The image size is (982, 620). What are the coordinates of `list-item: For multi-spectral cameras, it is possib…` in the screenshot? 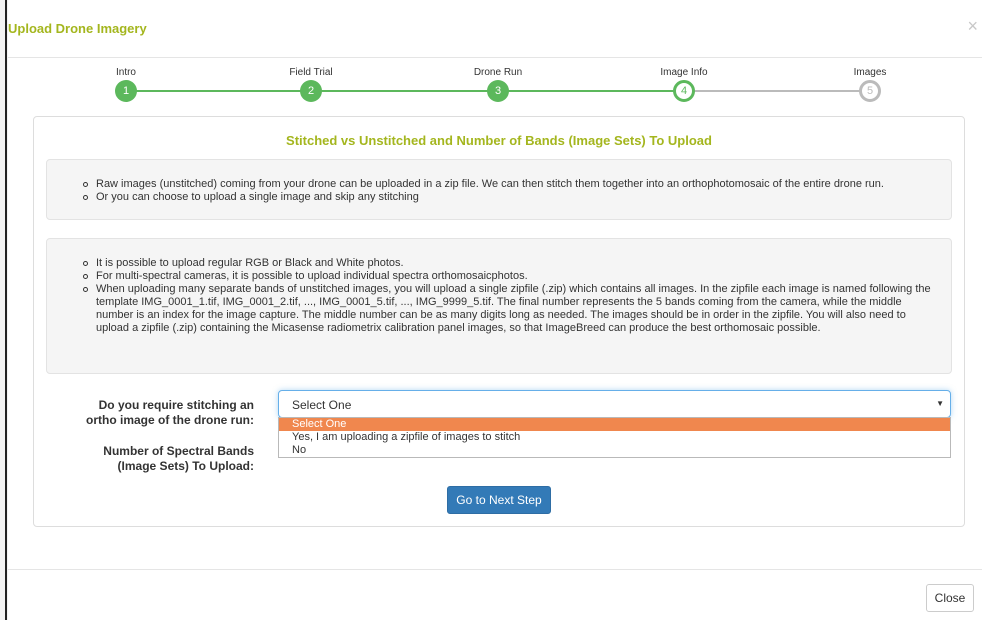 It's located at (511, 276).